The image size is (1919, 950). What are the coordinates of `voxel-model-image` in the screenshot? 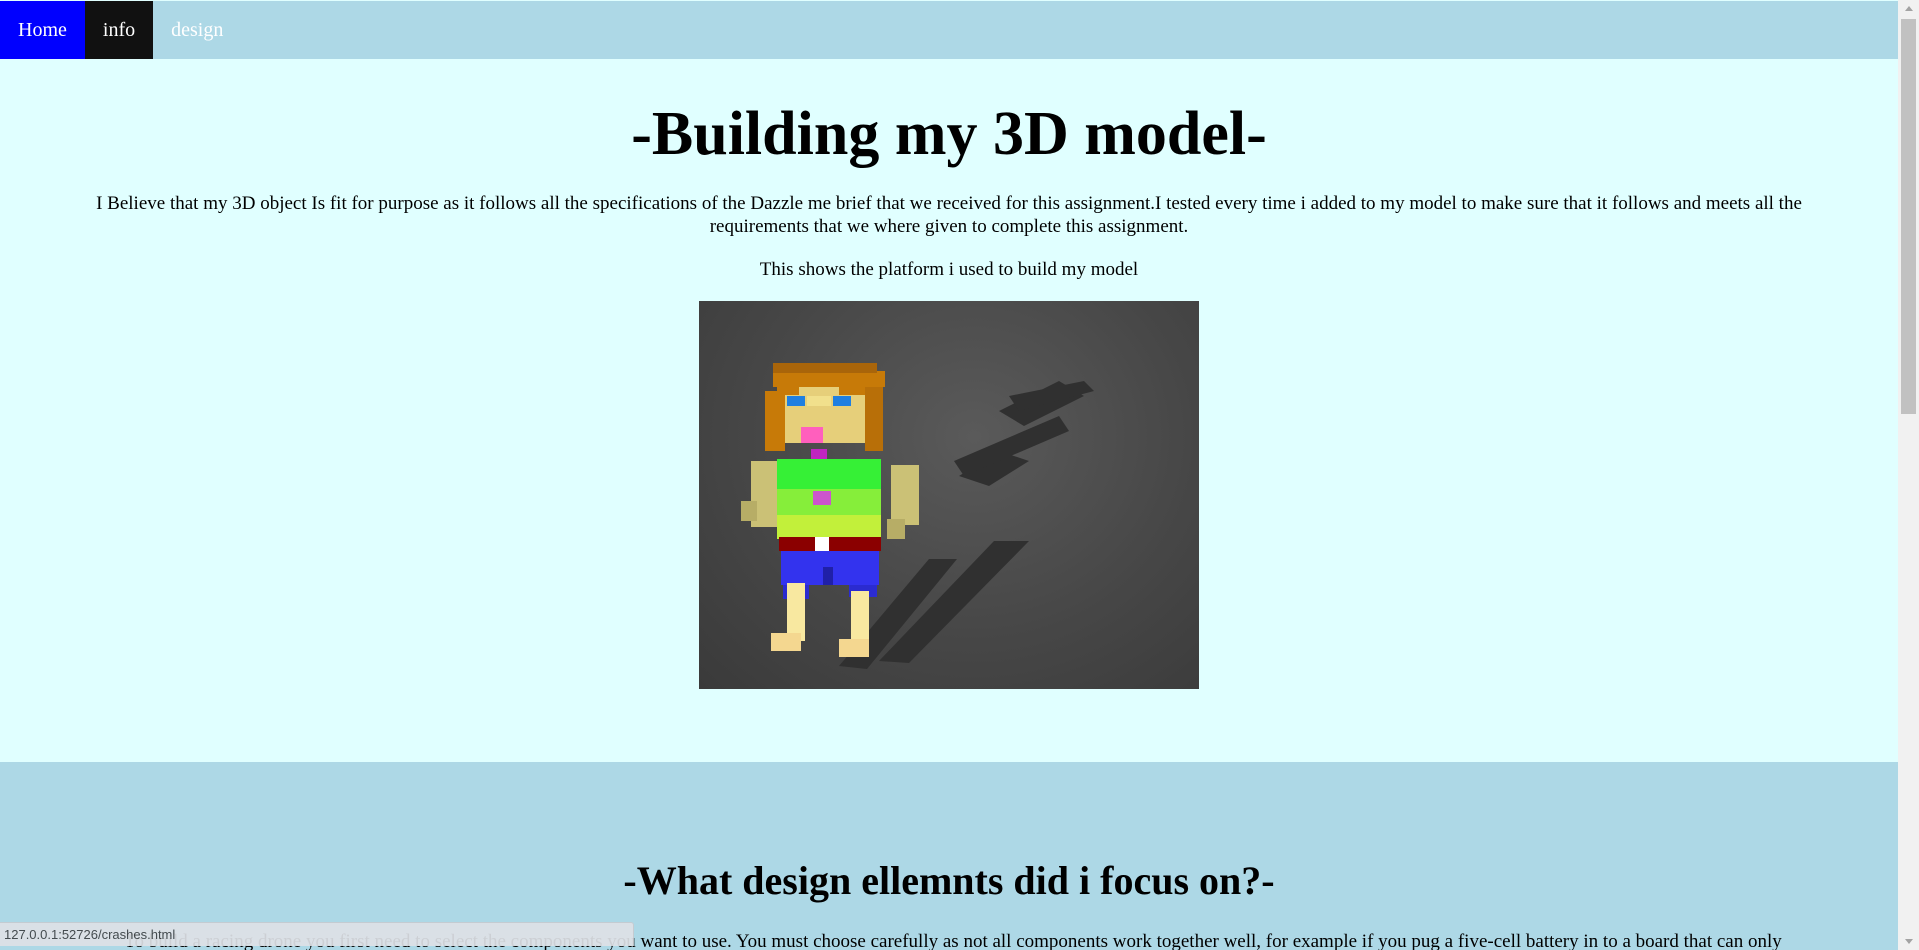 It's located at (949, 495).